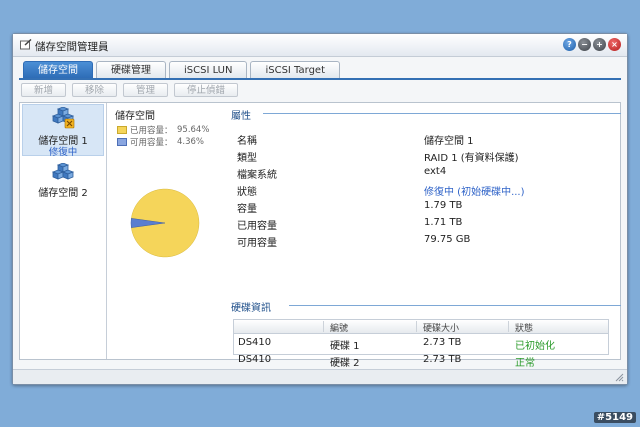 The height and width of the screenshot is (427, 640). Describe the element at coordinates (295, 69) in the screenshot. I see `tab-iscsi-target: iSCSI Target` at that location.